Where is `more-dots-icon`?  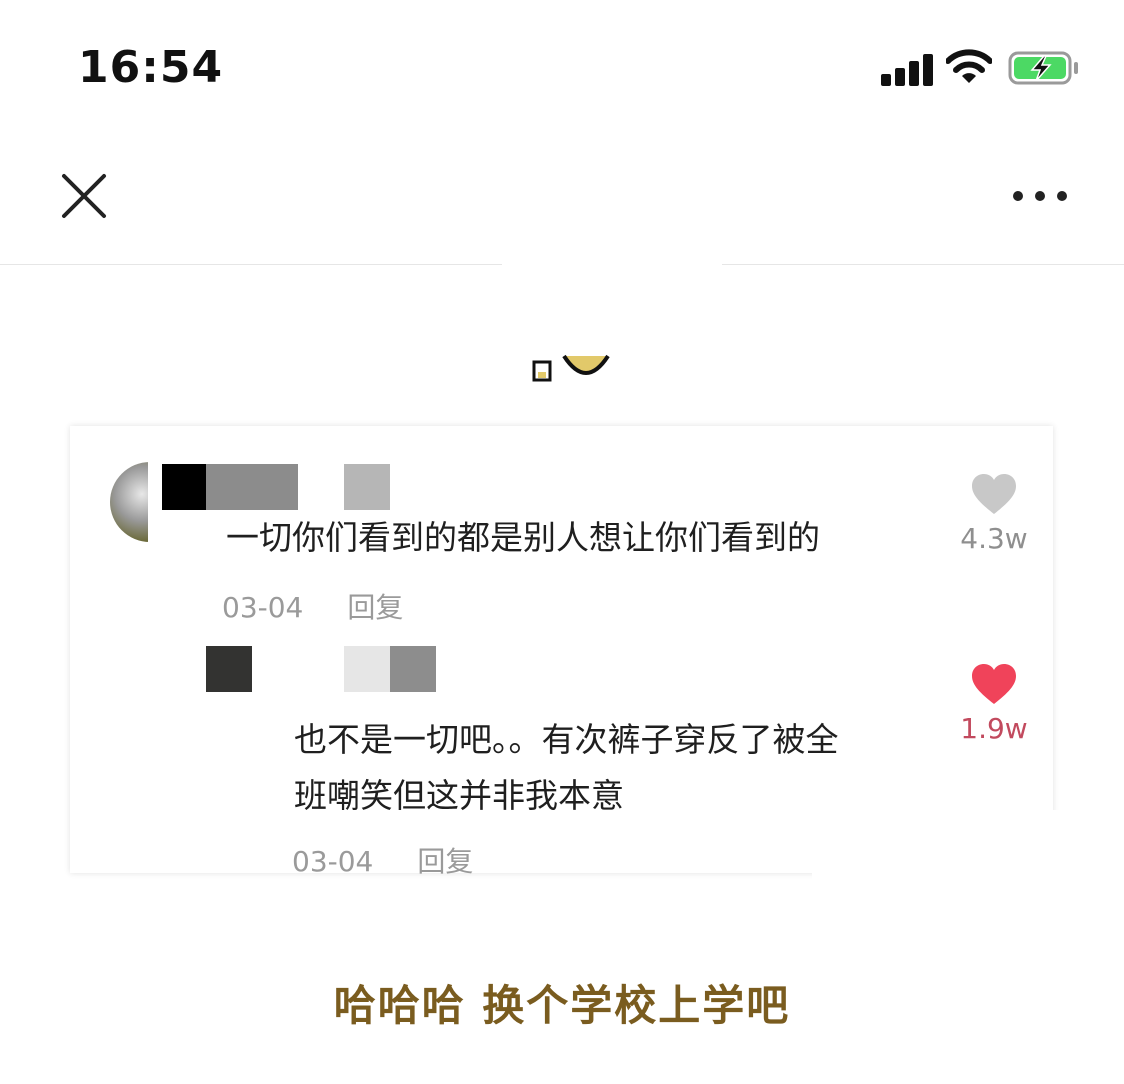
more-dots-icon is located at coordinates (1040, 196).